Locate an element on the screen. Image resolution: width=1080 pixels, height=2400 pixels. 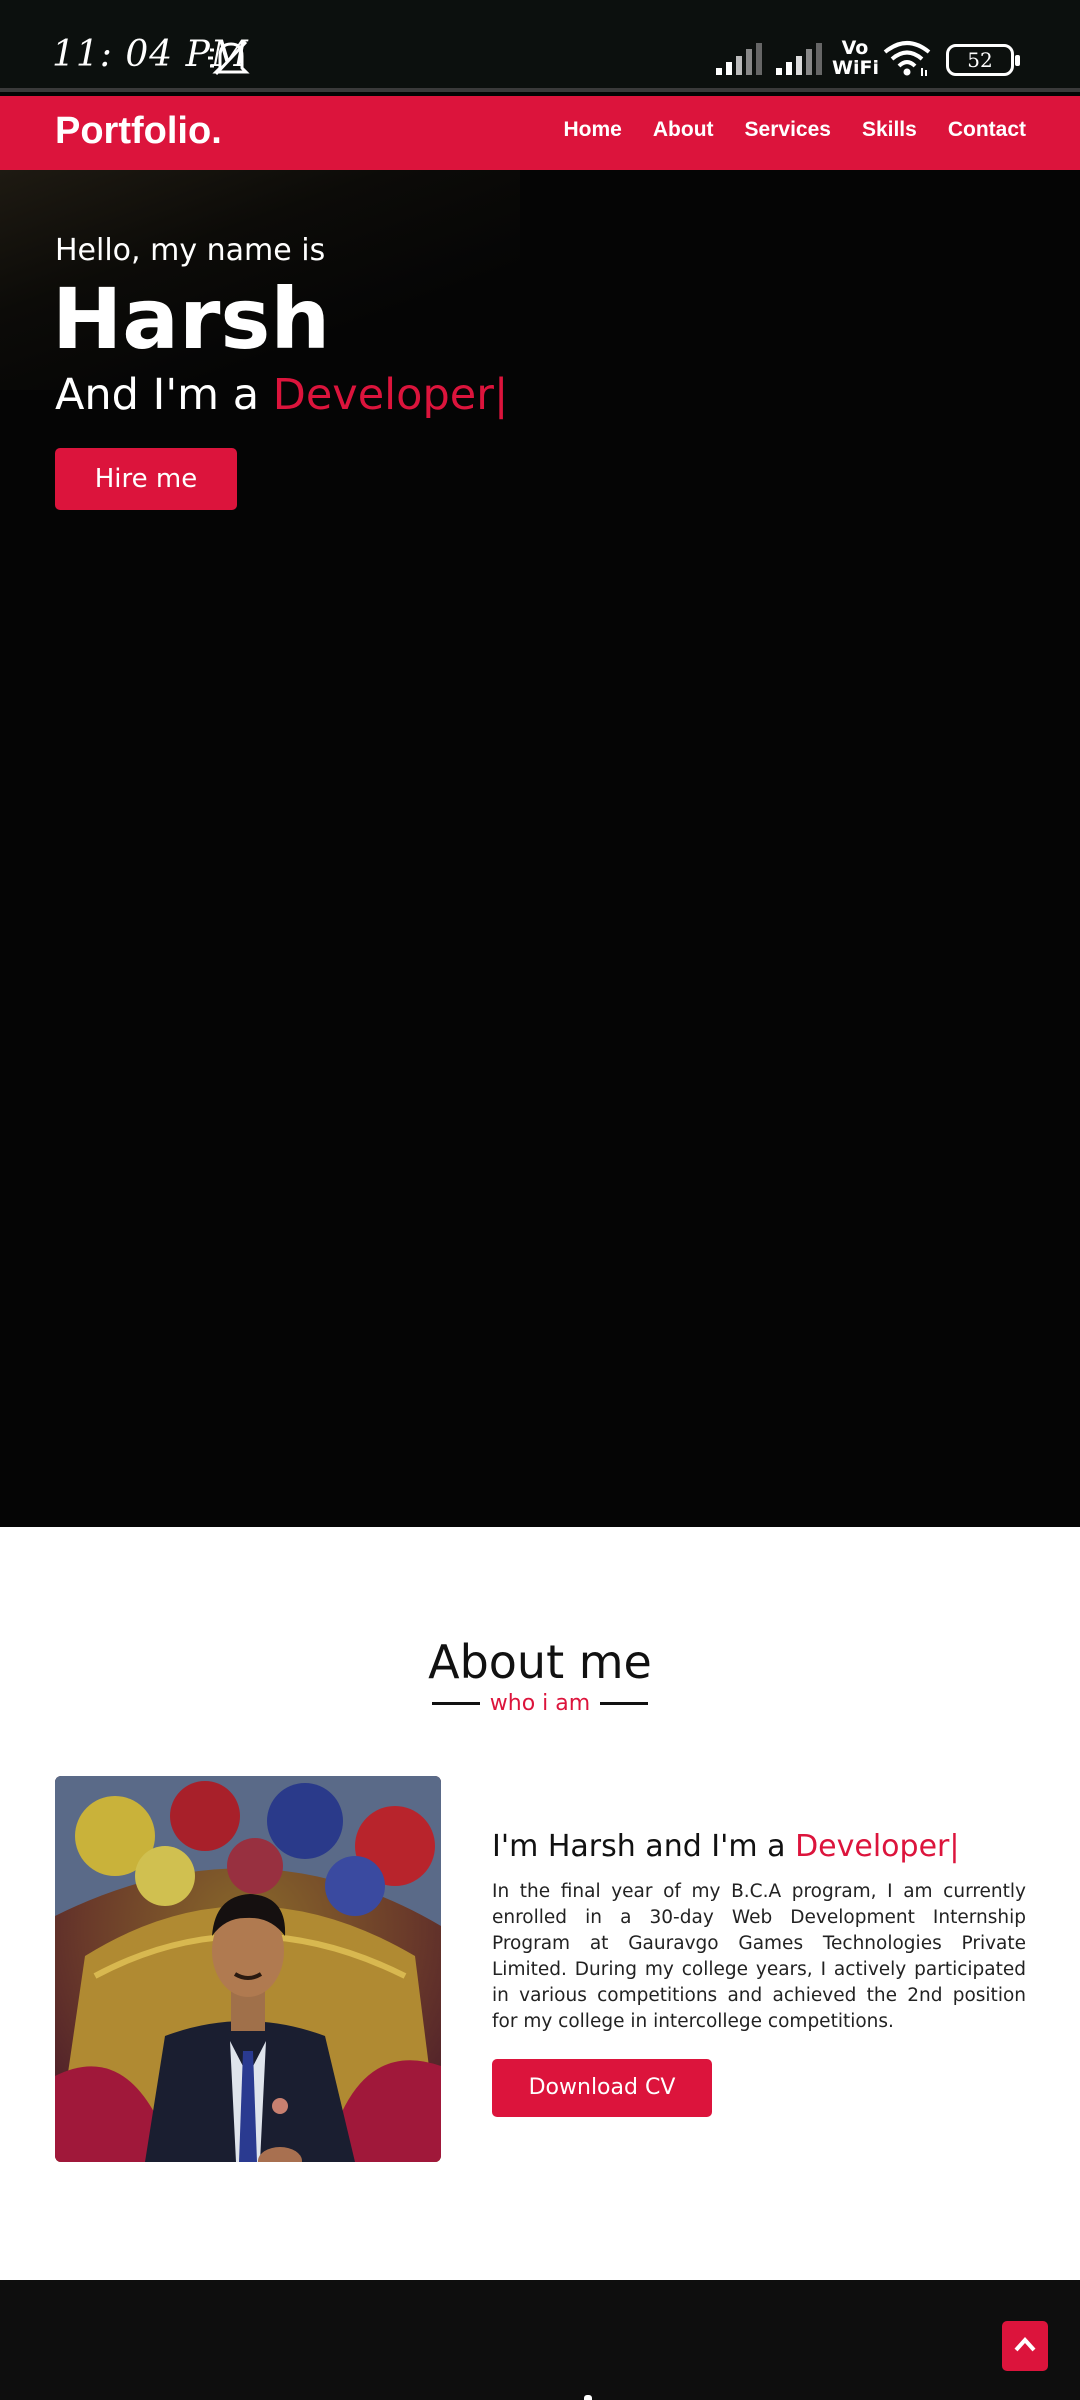
vowifi-top: Vo is located at coordinates (855, 48).